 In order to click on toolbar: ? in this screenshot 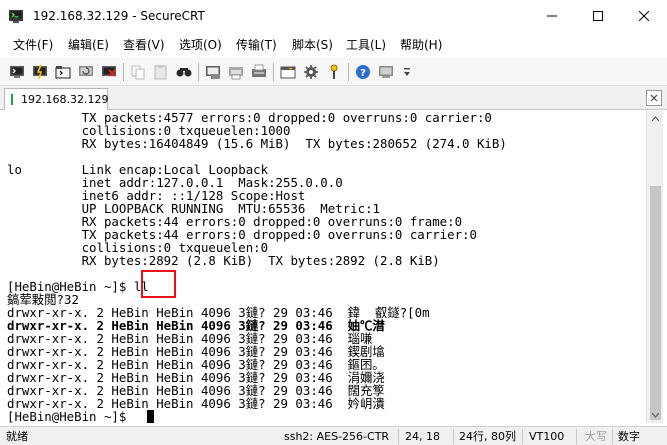, I will do `click(333, 72)`.